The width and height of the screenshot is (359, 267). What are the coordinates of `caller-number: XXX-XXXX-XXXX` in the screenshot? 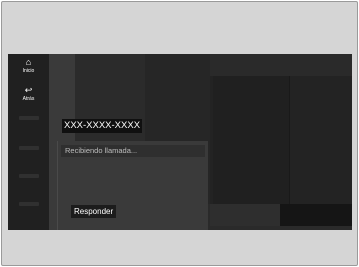 It's located at (102, 126).